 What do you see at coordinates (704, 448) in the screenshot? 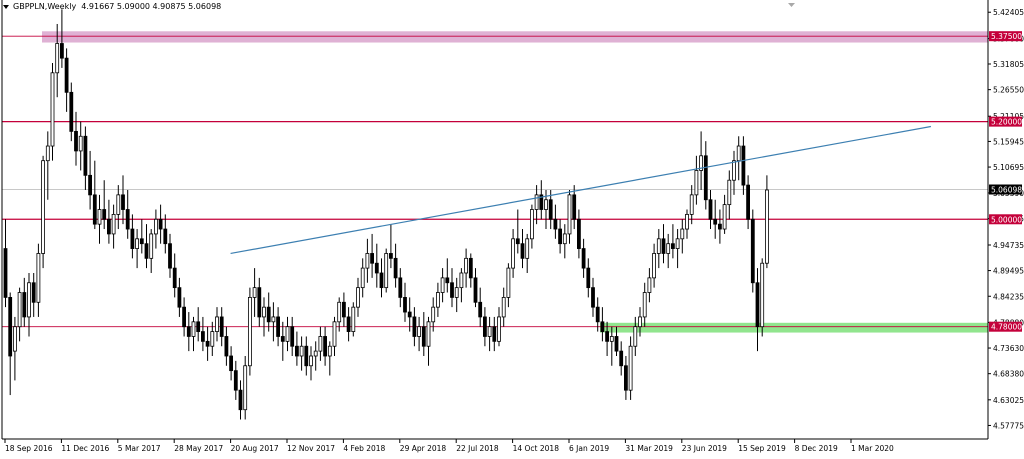
I see `x-tick-label: 23 Jun 2019` at bounding box center [704, 448].